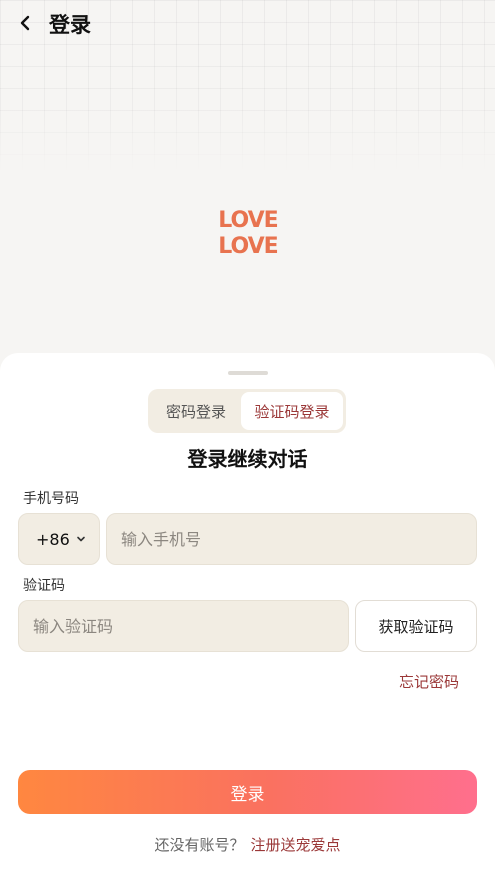 This screenshot has width=495, height=880. Describe the element at coordinates (51, 499) in the screenshot. I see `phone-label: 手机号码` at that location.